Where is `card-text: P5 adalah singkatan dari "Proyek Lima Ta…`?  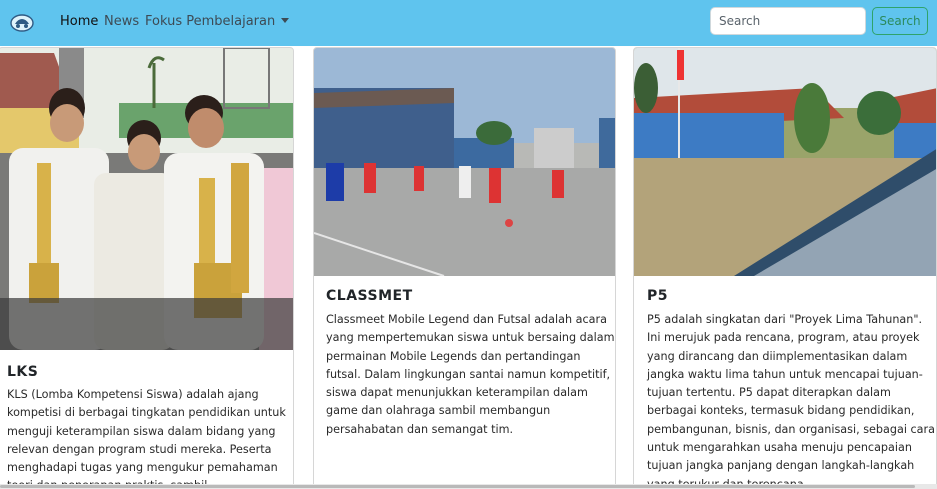 card-text: P5 adalah singkatan dari "Proyek Lima Ta… is located at coordinates (791, 401).